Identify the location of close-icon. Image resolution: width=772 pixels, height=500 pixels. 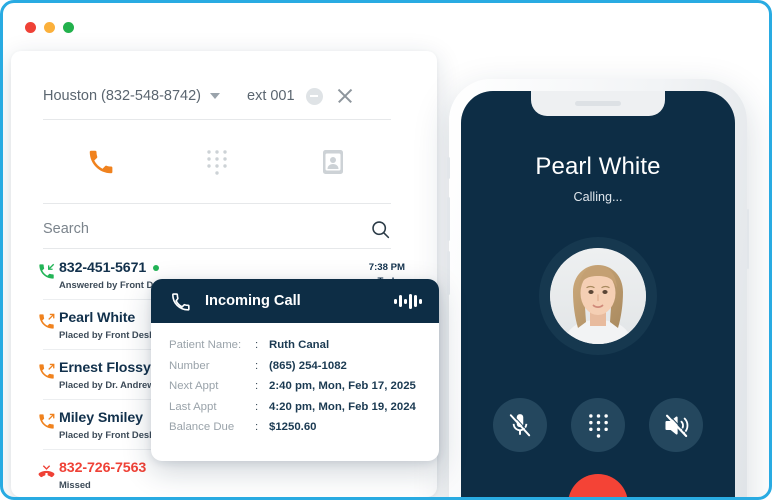
(345, 96).